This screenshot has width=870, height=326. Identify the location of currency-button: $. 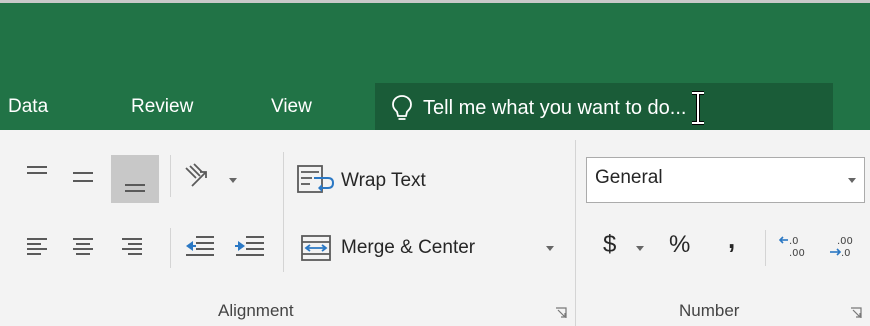
(609, 245).